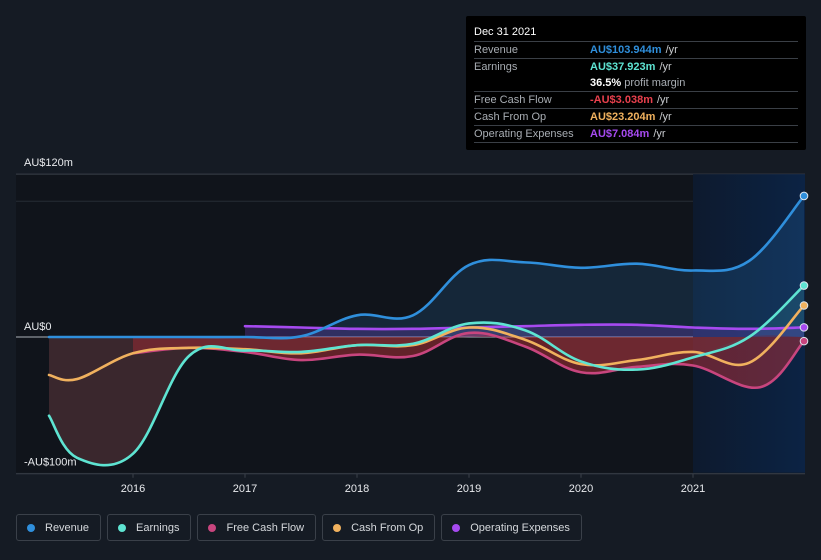 The width and height of the screenshot is (821, 560). I want to click on tooltip-value: AU$7.084m, so click(620, 134).